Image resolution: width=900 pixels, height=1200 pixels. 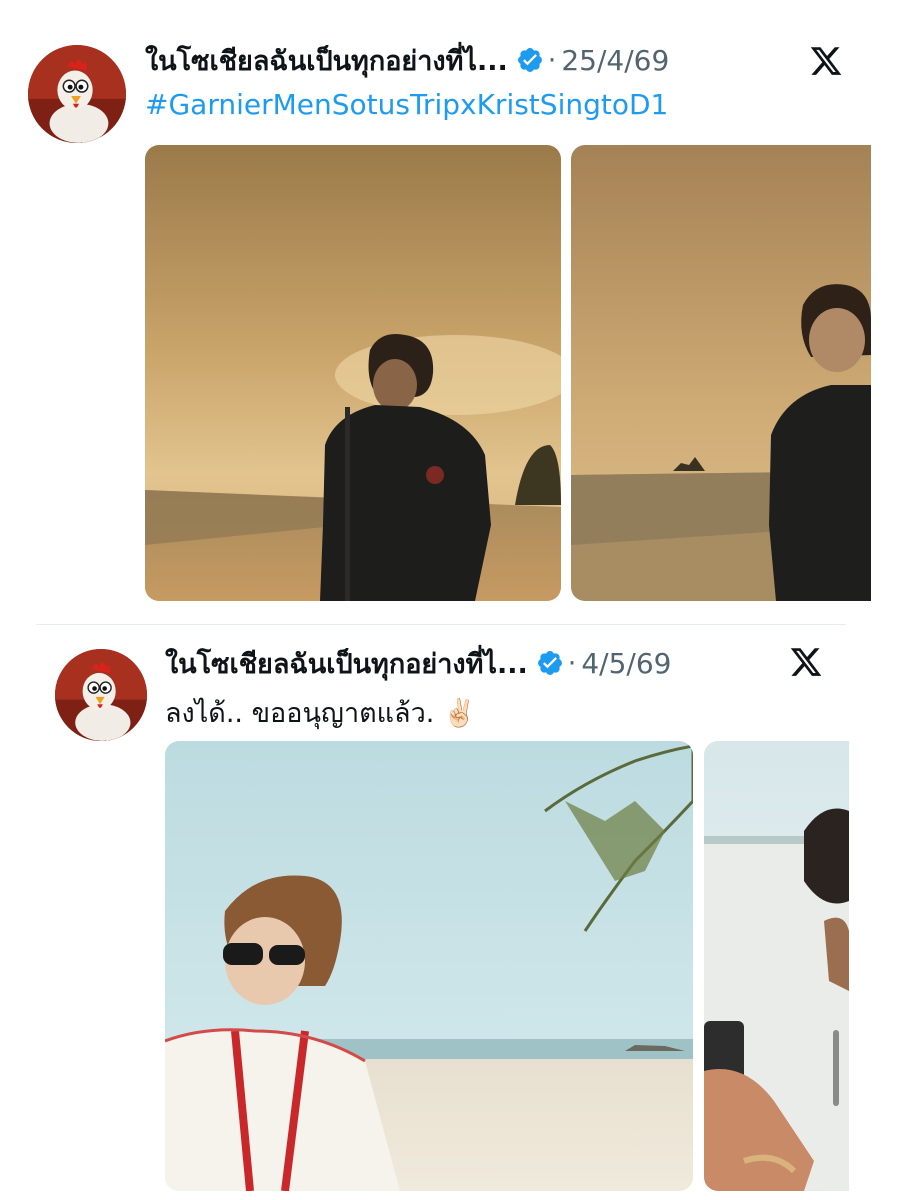 I want to click on sunset-beach-photo, so click(x=721, y=373).